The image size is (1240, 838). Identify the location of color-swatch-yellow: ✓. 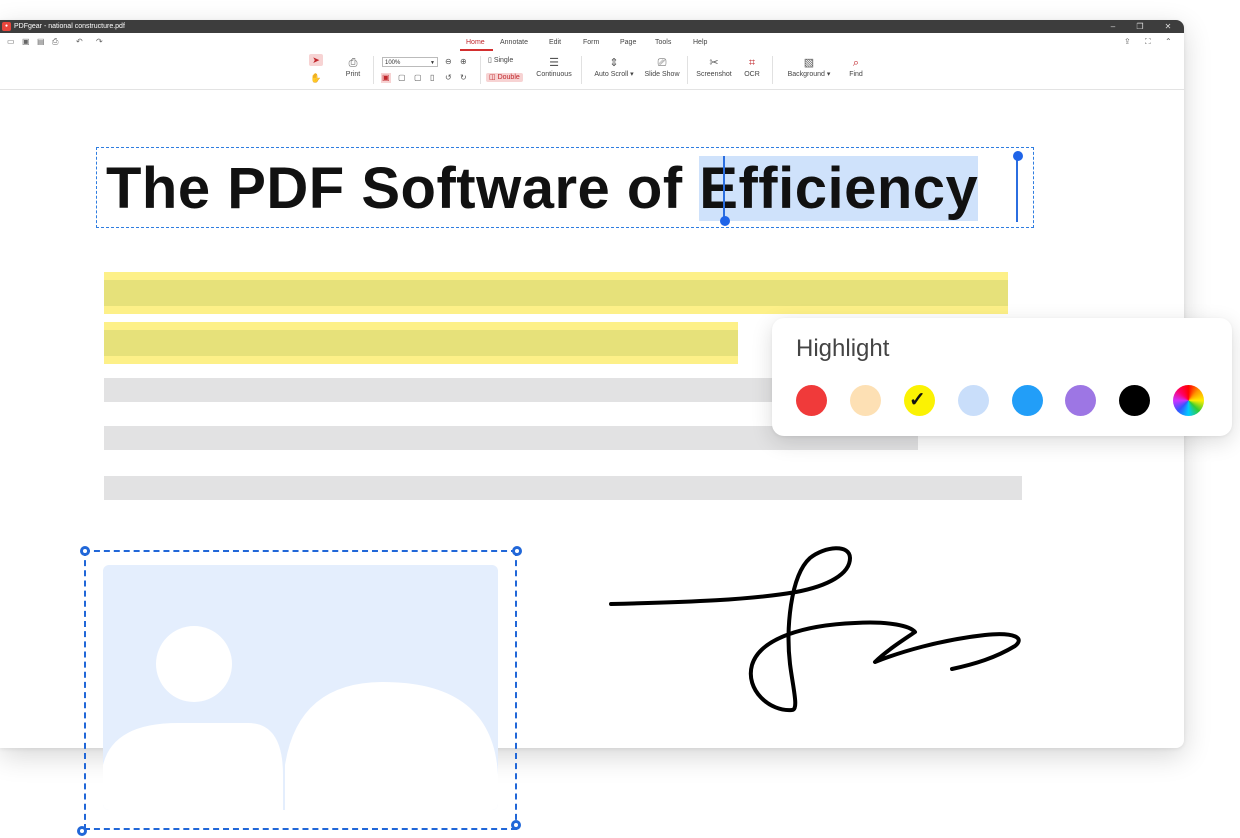
(919, 400).